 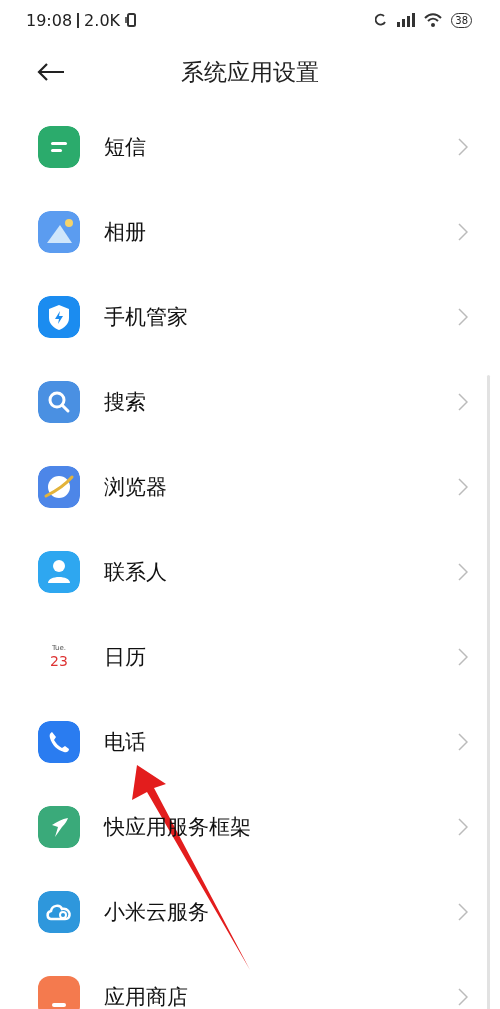 I want to click on app-name: 搜索, so click(x=125, y=401).